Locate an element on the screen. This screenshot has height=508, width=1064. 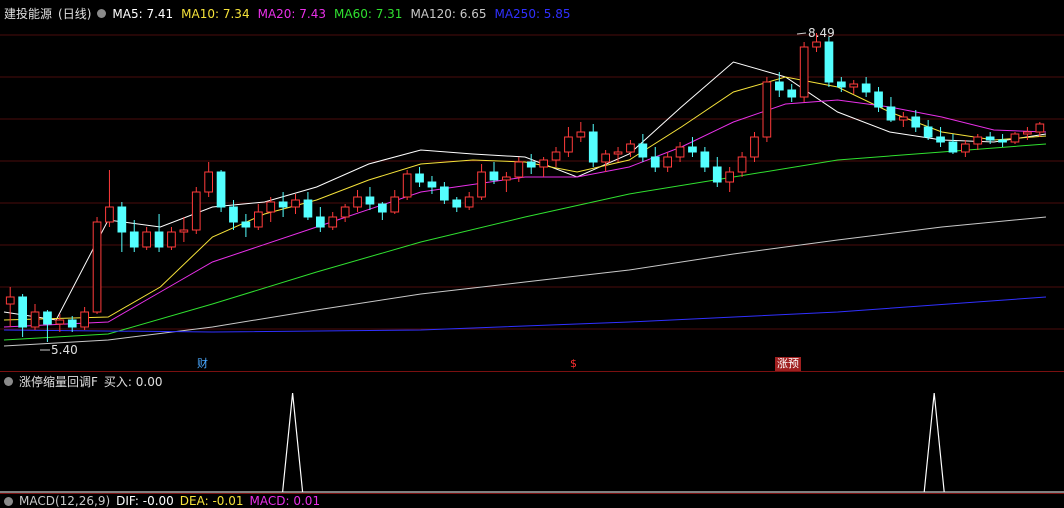
ma-legend-item: MA20: 7.43 is located at coordinates (292, 13).